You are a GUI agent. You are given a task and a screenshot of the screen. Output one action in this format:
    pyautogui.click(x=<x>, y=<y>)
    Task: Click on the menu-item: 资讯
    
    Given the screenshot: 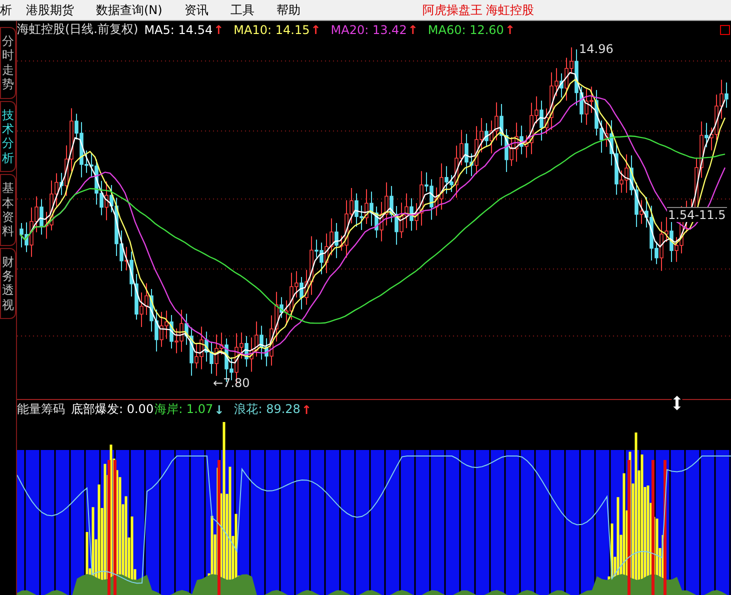 What is the action you would take?
    pyautogui.click(x=196, y=10)
    